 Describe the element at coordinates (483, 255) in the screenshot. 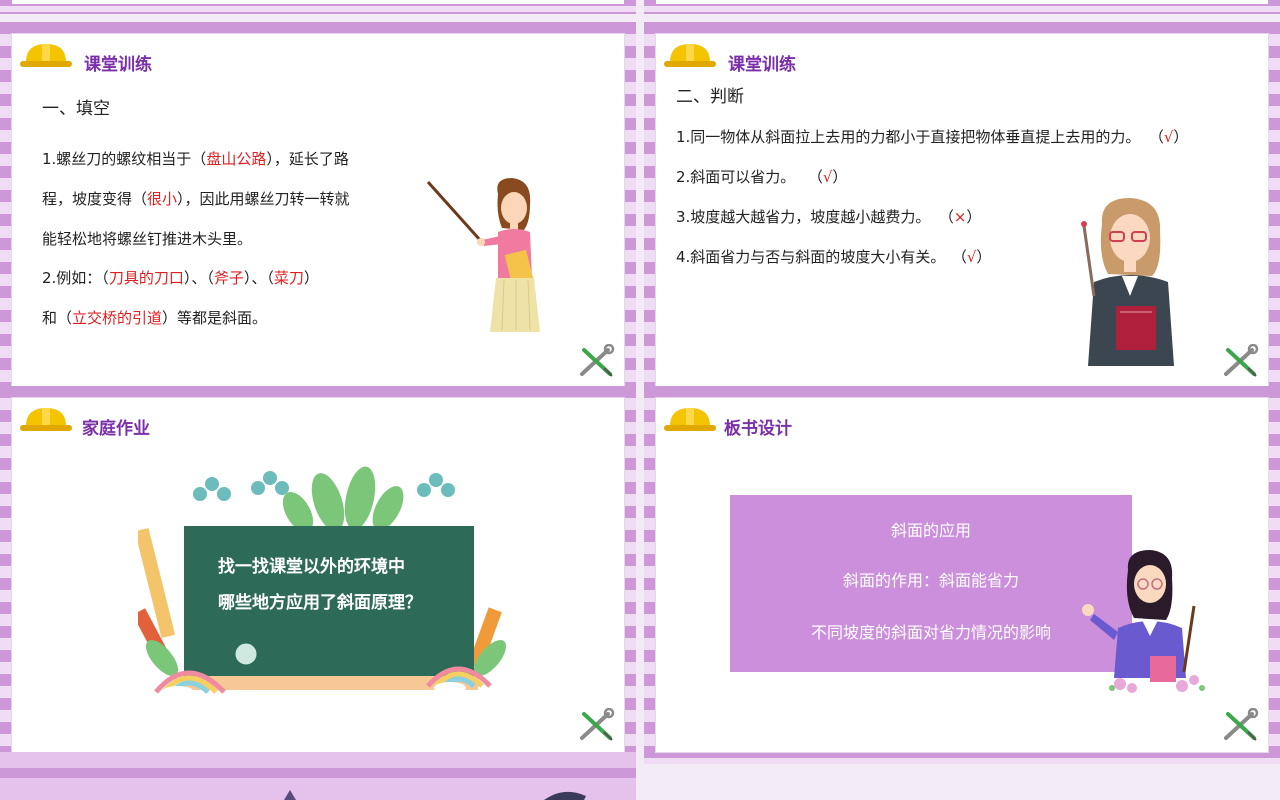

I see `teacher-with-pointer-illustration` at that location.